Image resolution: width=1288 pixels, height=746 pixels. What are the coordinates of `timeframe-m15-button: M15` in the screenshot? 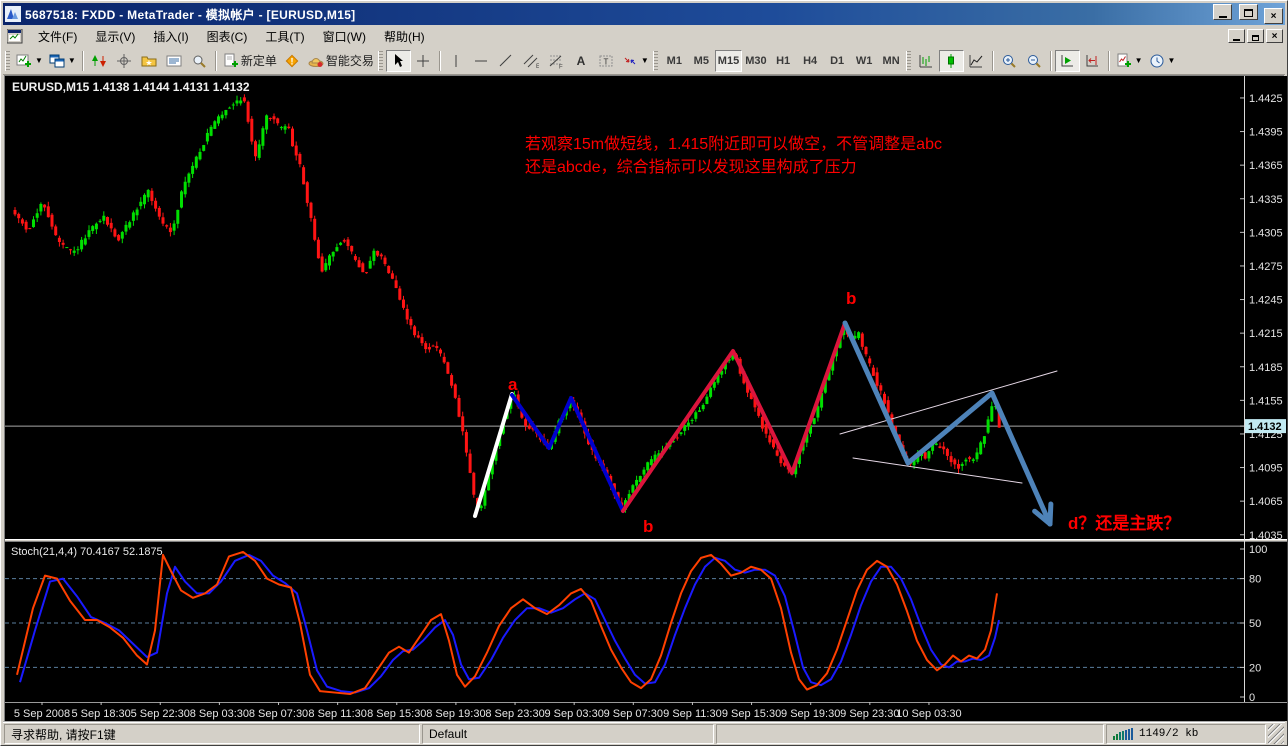 It's located at (728, 60).